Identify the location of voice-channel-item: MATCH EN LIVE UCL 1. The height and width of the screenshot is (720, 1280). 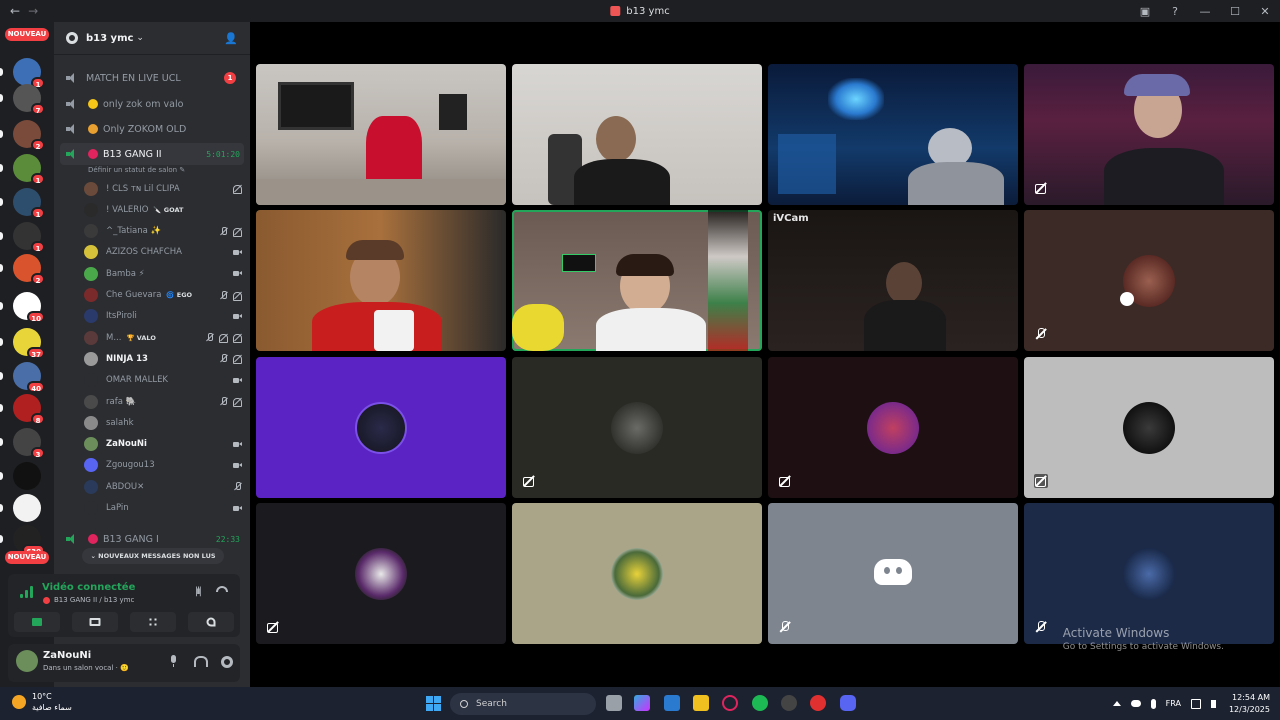
(152, 78).